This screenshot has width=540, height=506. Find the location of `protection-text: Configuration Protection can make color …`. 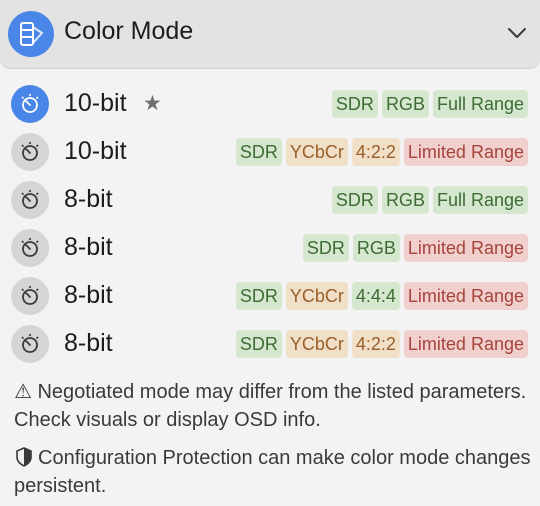

protection-text: Configuration Protection can make color … is located at coordinates (272, 472).